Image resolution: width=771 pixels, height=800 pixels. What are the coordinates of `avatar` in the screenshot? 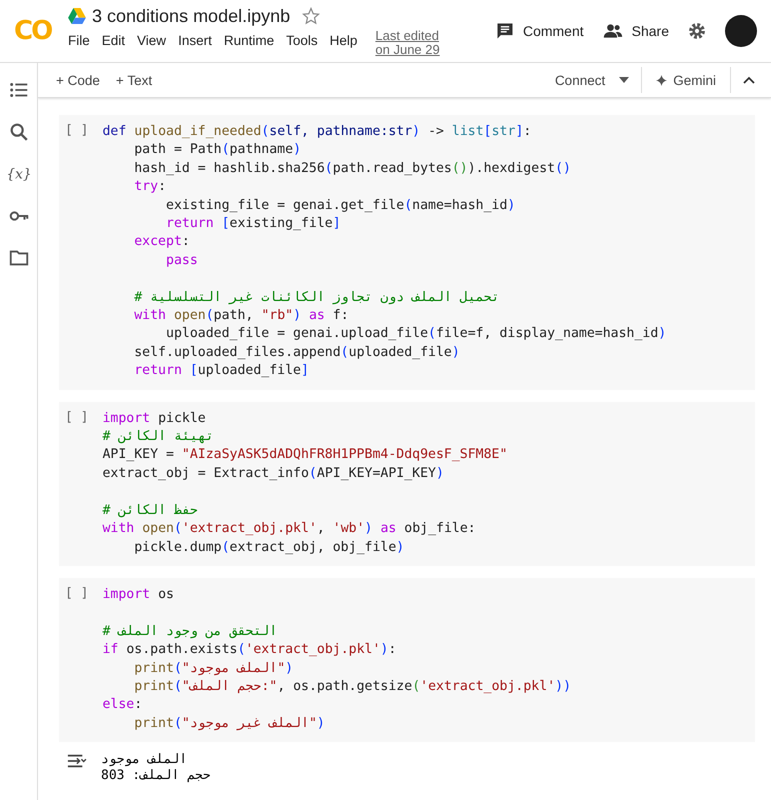 It's located at (741, 31).